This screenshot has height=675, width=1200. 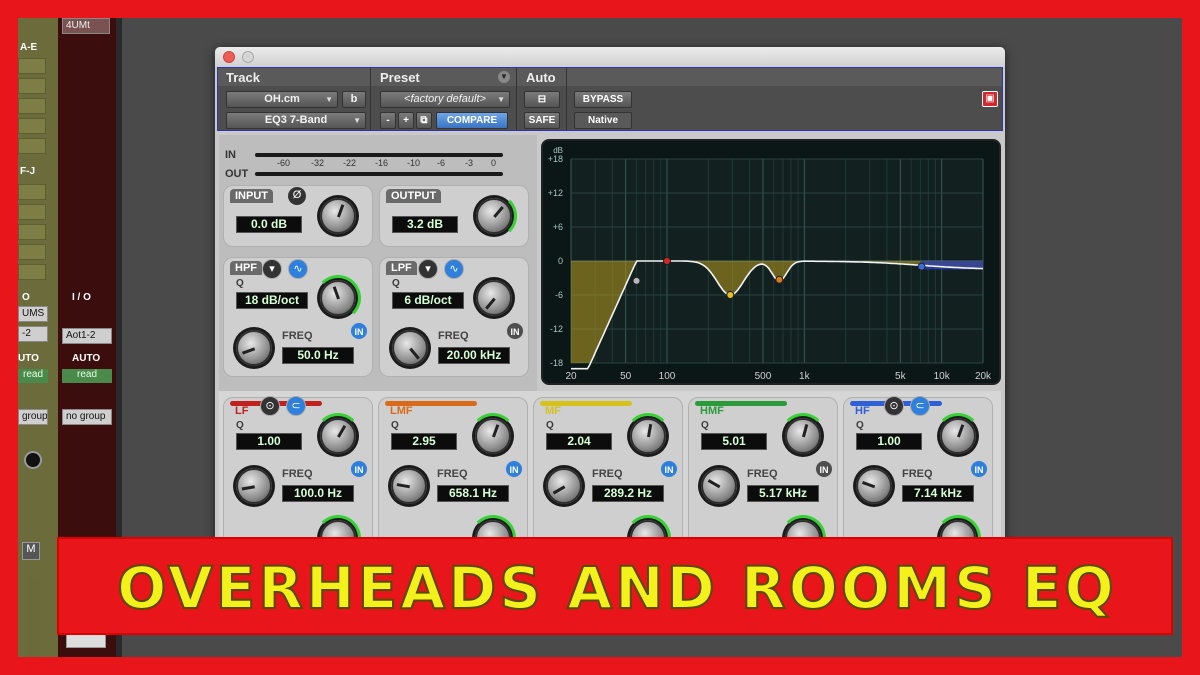 What do you see at coordinates (33, 334) in the screenshot?
I see `strip-input-selector: -2` at bounding box center [33, 334].